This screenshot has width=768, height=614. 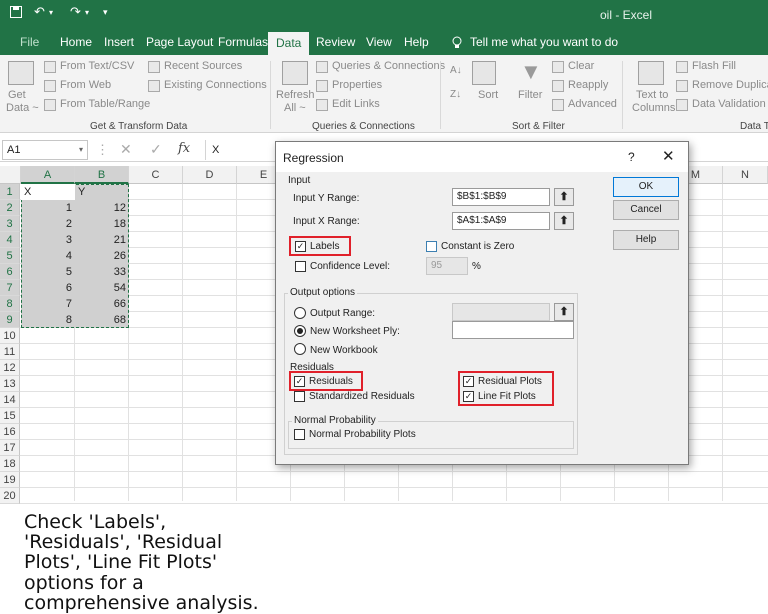 I want to click on row-header: 13, so click(x=10, y=384).